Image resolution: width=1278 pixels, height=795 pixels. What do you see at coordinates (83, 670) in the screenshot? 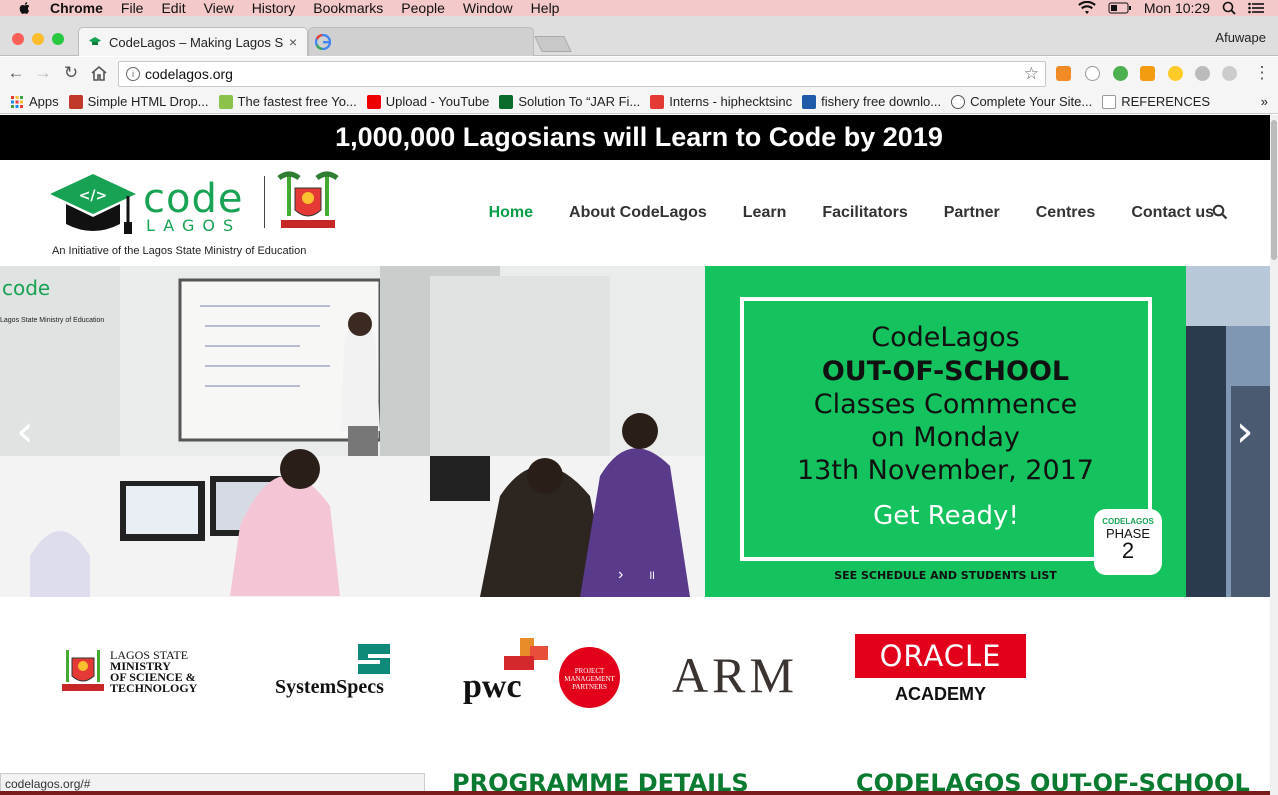
I see `lagos-ministry-crest-icon` at bounding box center [83, 670].